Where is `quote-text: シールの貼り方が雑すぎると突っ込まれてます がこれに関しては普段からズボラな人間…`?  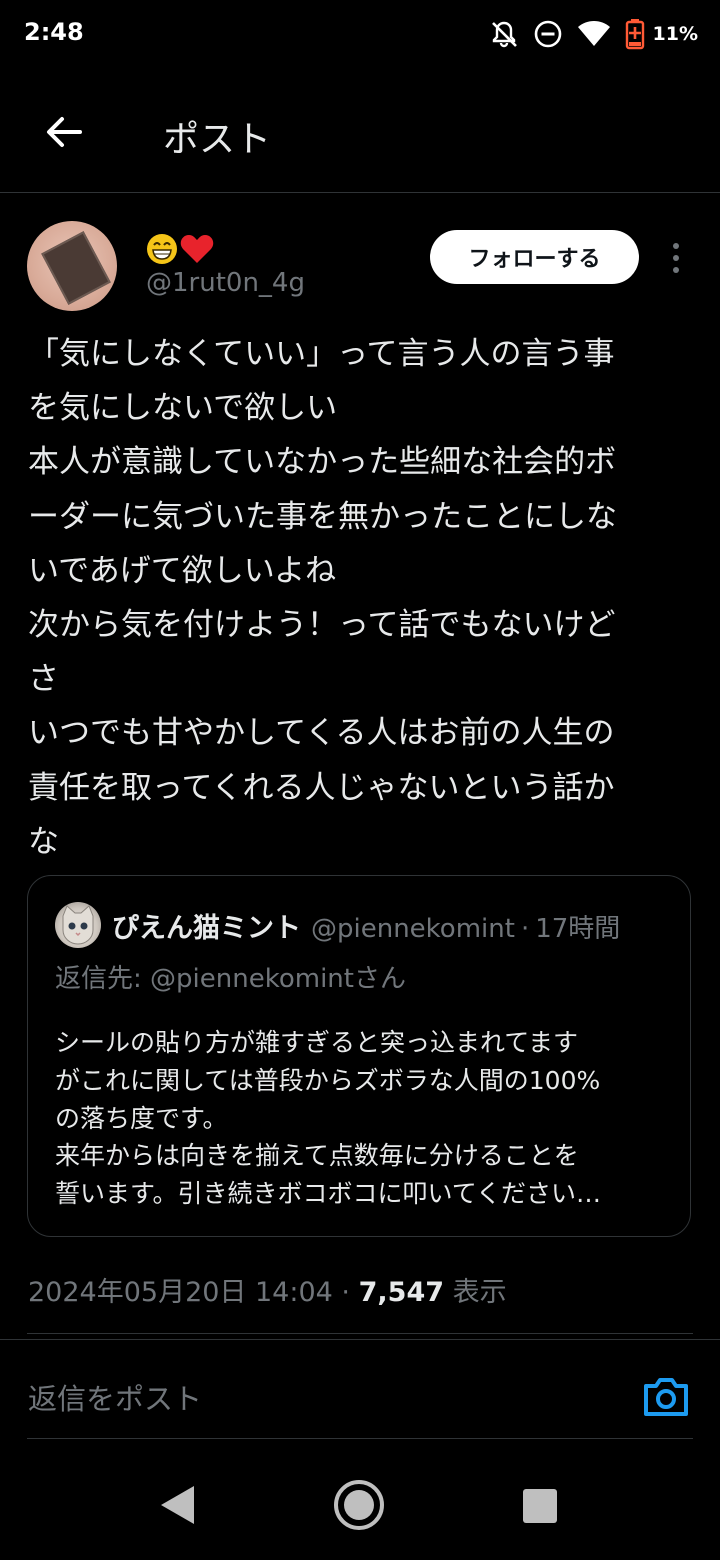 quote-text: シールの貼り方が雑すぎると突っ込まれてます がこれに関しては普段からズボラな人間… is located at coordinates (365, 1118).